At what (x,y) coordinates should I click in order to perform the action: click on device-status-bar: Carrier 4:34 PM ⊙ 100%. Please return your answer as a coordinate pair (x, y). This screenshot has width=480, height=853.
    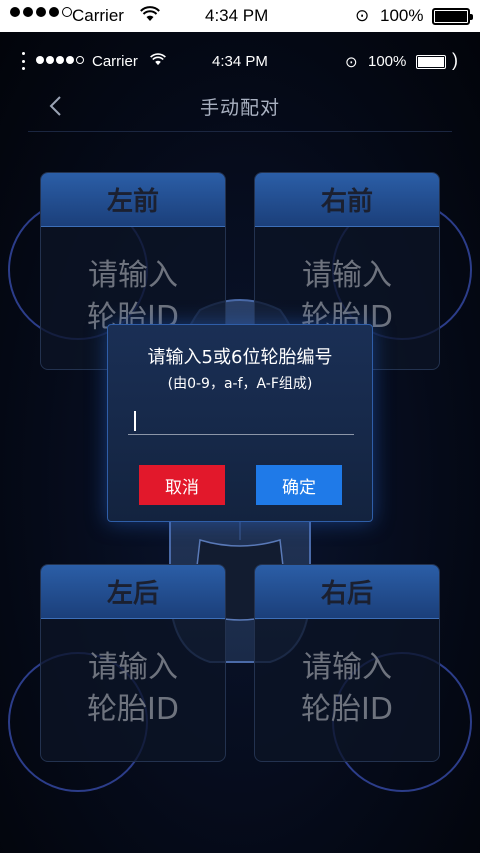
    Looking at the image, I should click on (240, 16).